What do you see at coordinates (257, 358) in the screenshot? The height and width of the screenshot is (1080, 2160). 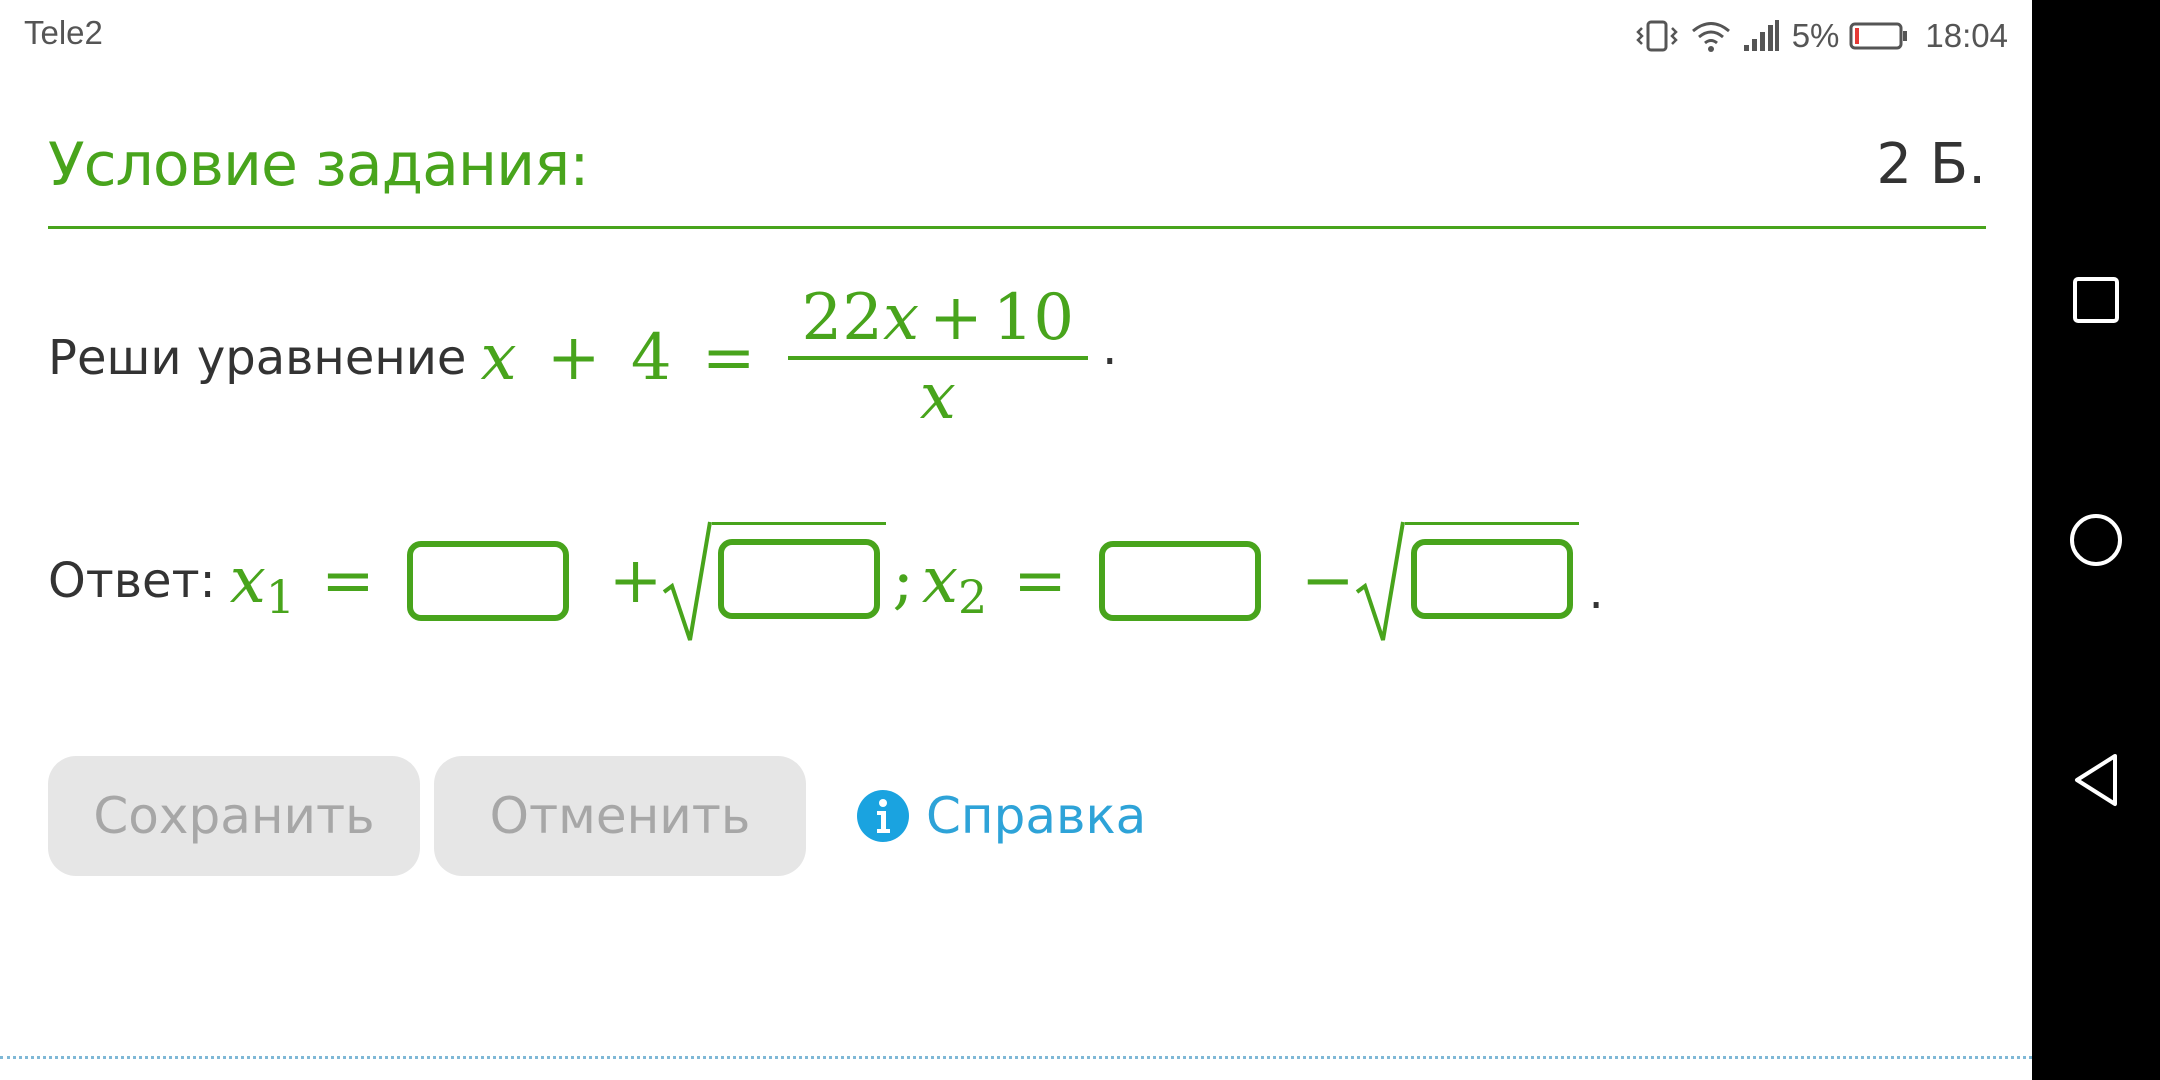 I see `problem-prompt: Реши уравнение` at bounding box center [257, 358].